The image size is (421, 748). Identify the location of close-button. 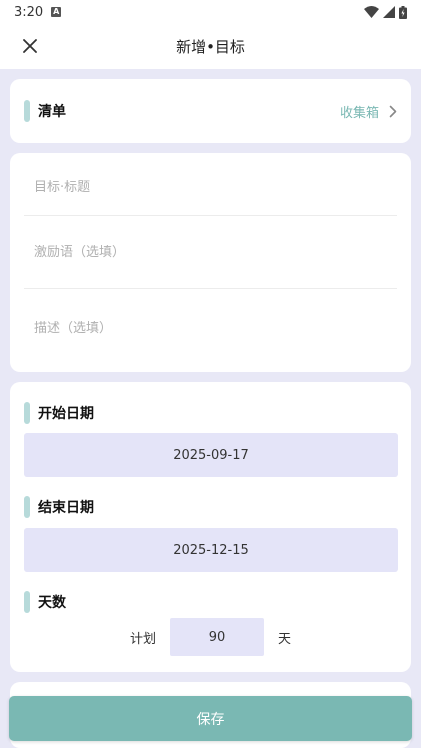
(30, 46).